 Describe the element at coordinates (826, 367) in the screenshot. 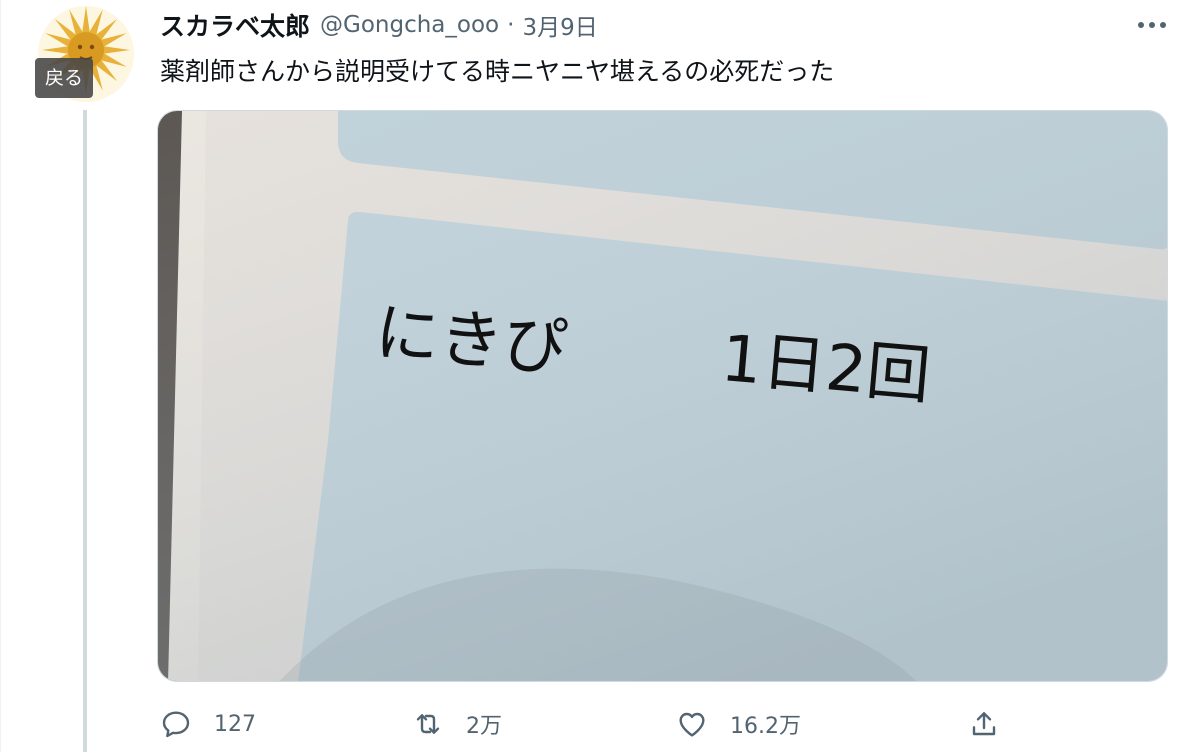

I see `dosage-label: 1日2回` at that location.